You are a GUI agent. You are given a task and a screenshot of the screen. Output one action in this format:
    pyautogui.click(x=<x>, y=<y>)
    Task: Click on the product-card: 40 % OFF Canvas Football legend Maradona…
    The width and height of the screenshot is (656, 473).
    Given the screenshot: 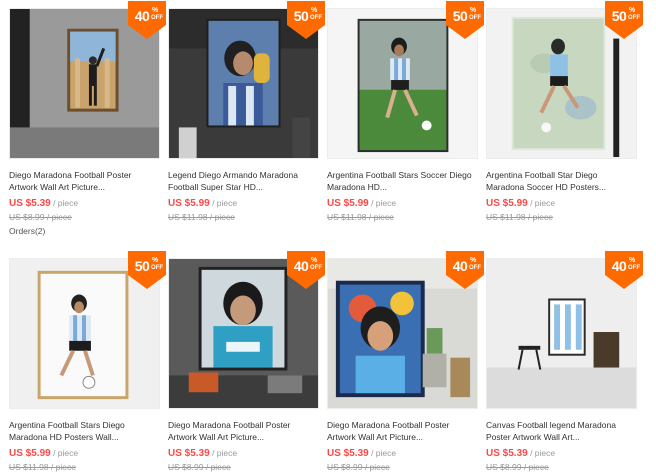 What is the action you would take?
    pyautogui.click(x=564, y=361)
    